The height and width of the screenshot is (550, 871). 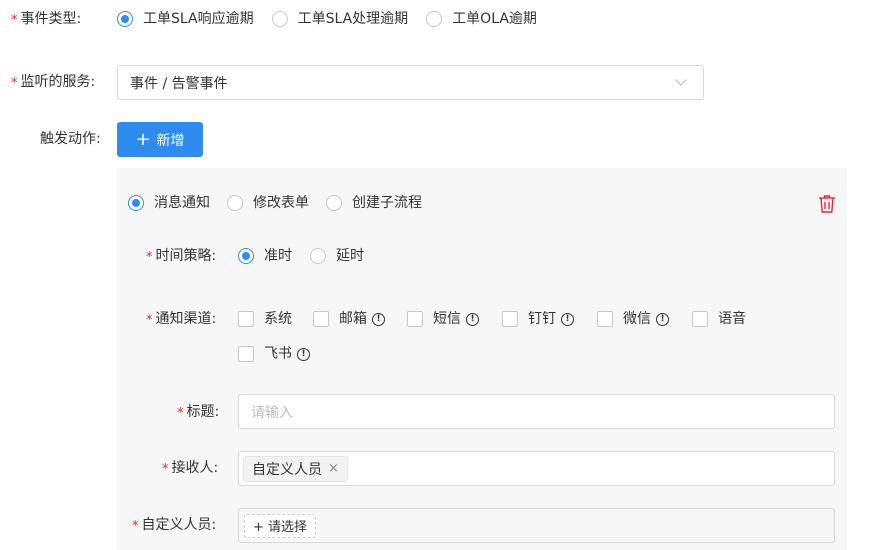 What do you see at coordinates (265, 256) in the screenshot?
I see `radio-on-time: 准时` at bounding box center [265, 256].